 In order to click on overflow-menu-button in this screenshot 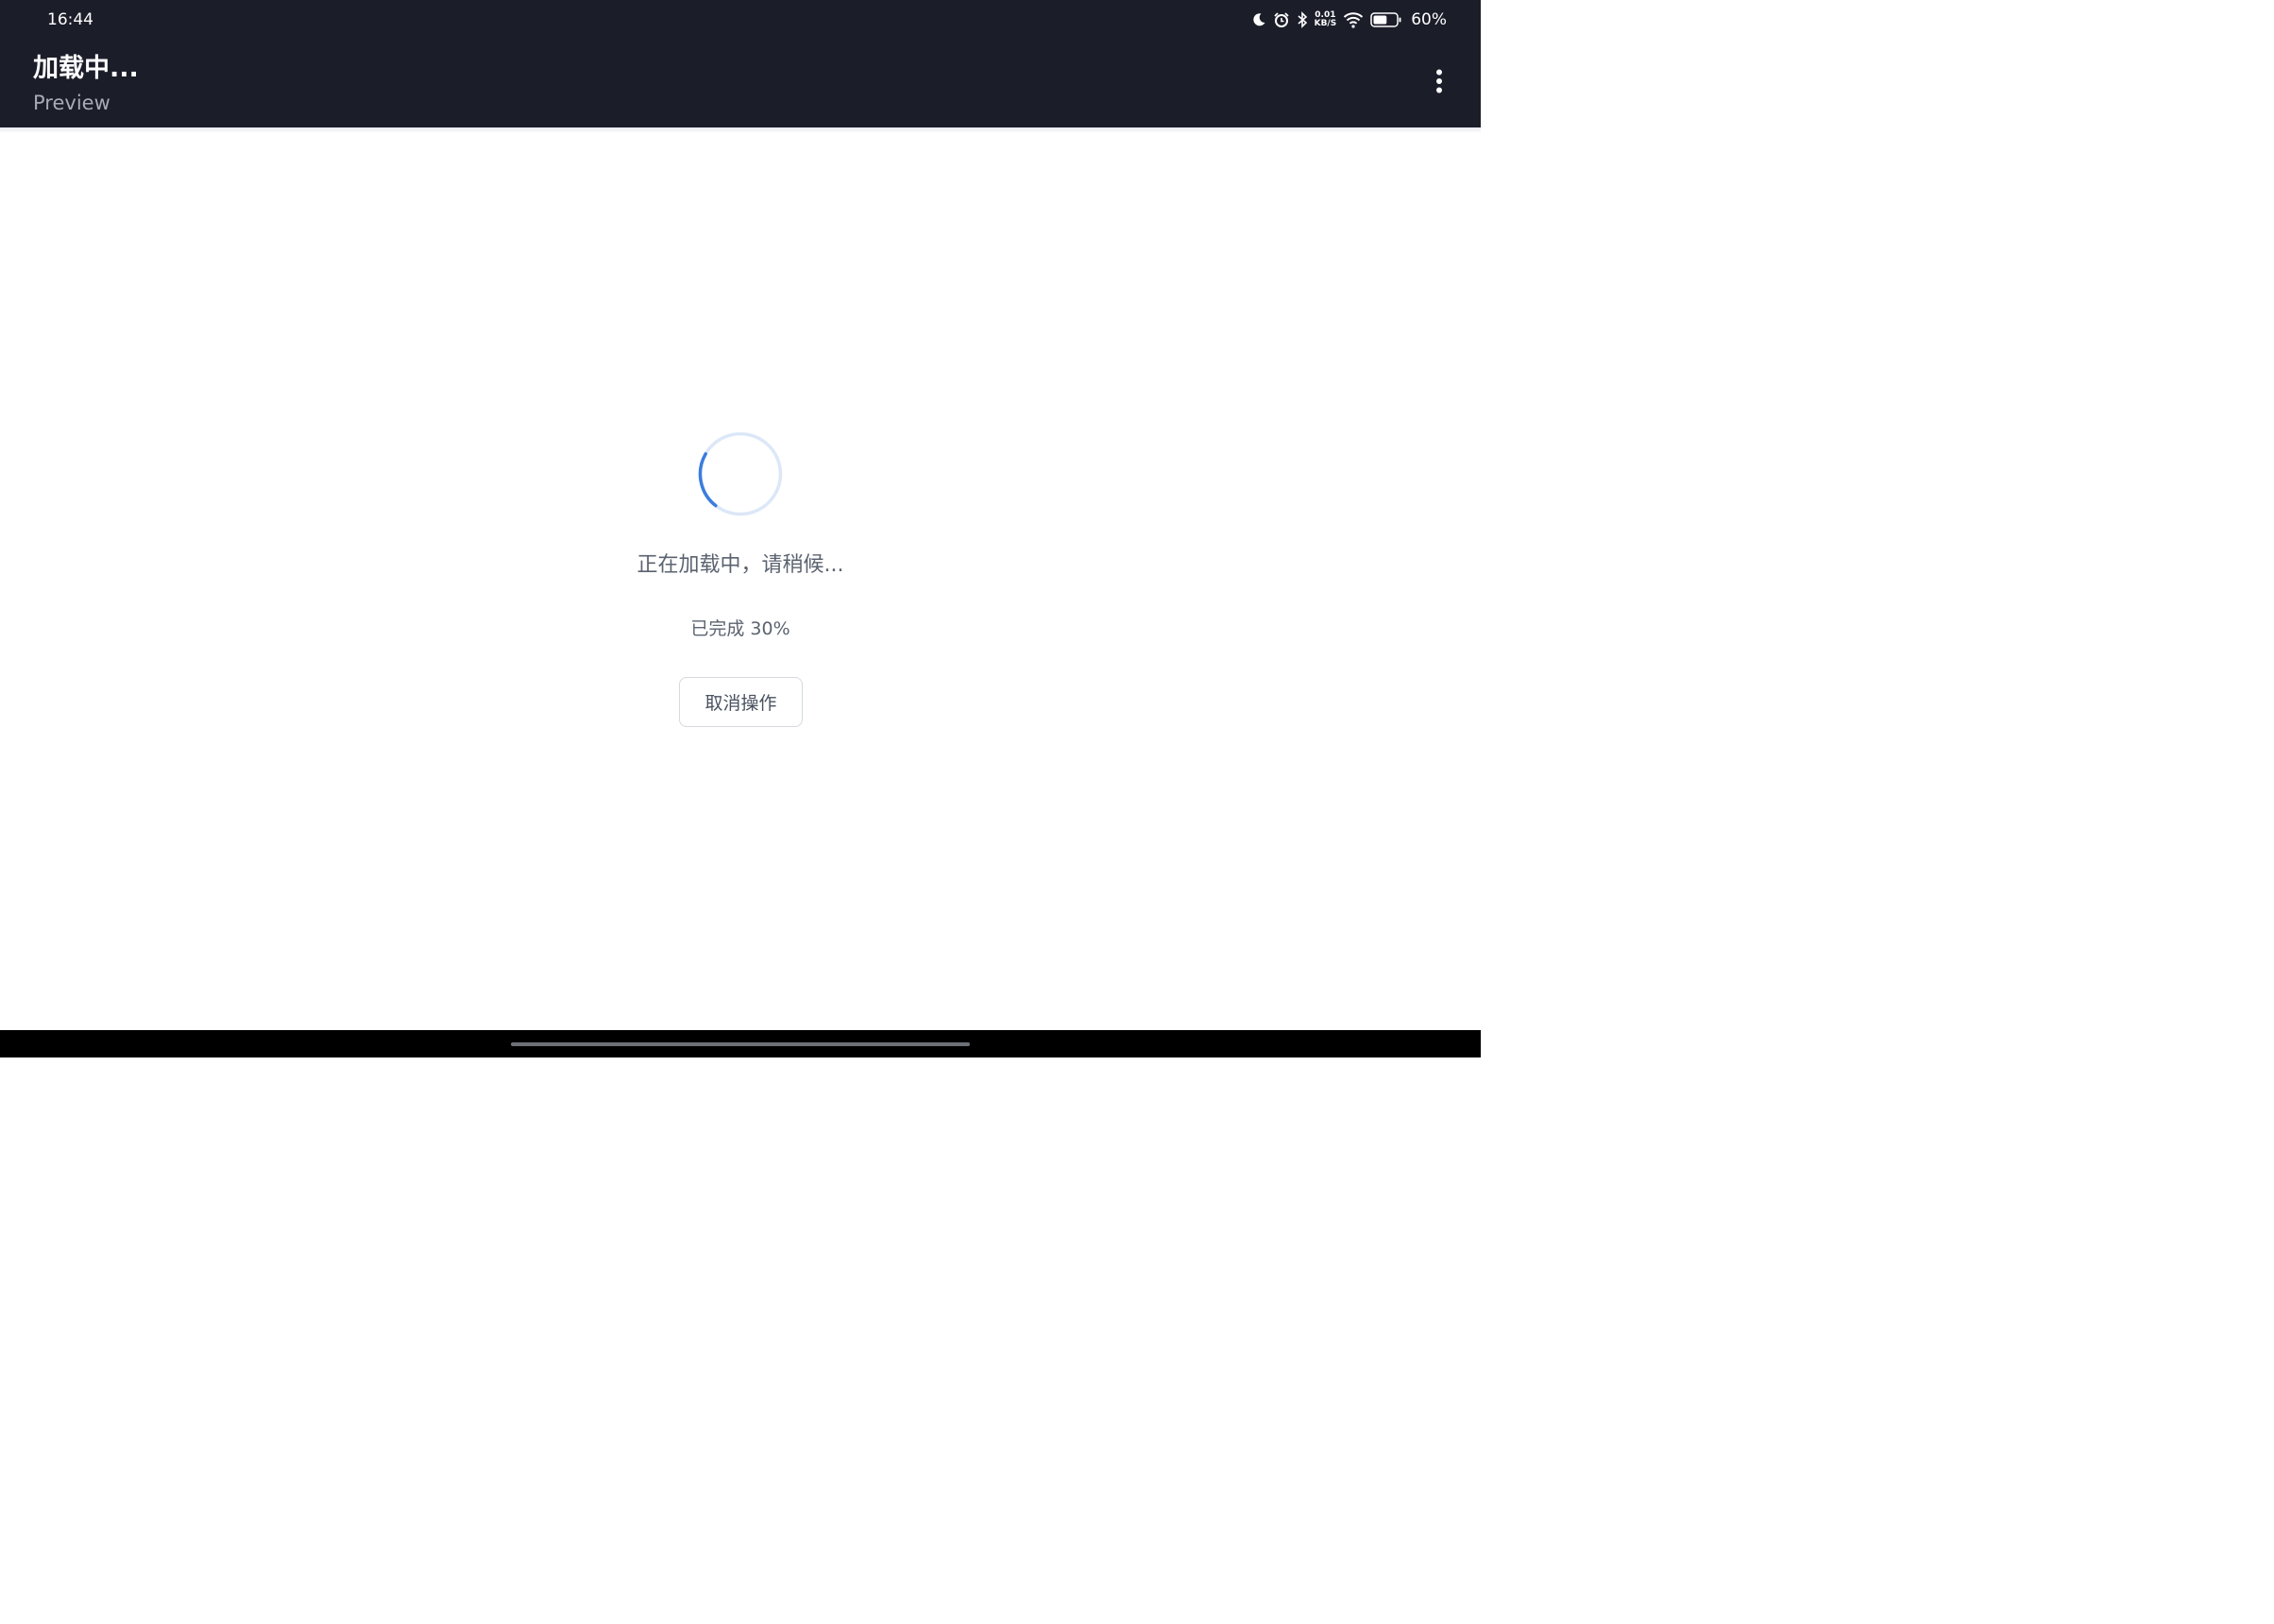, I will do `click(1439, 83)`.